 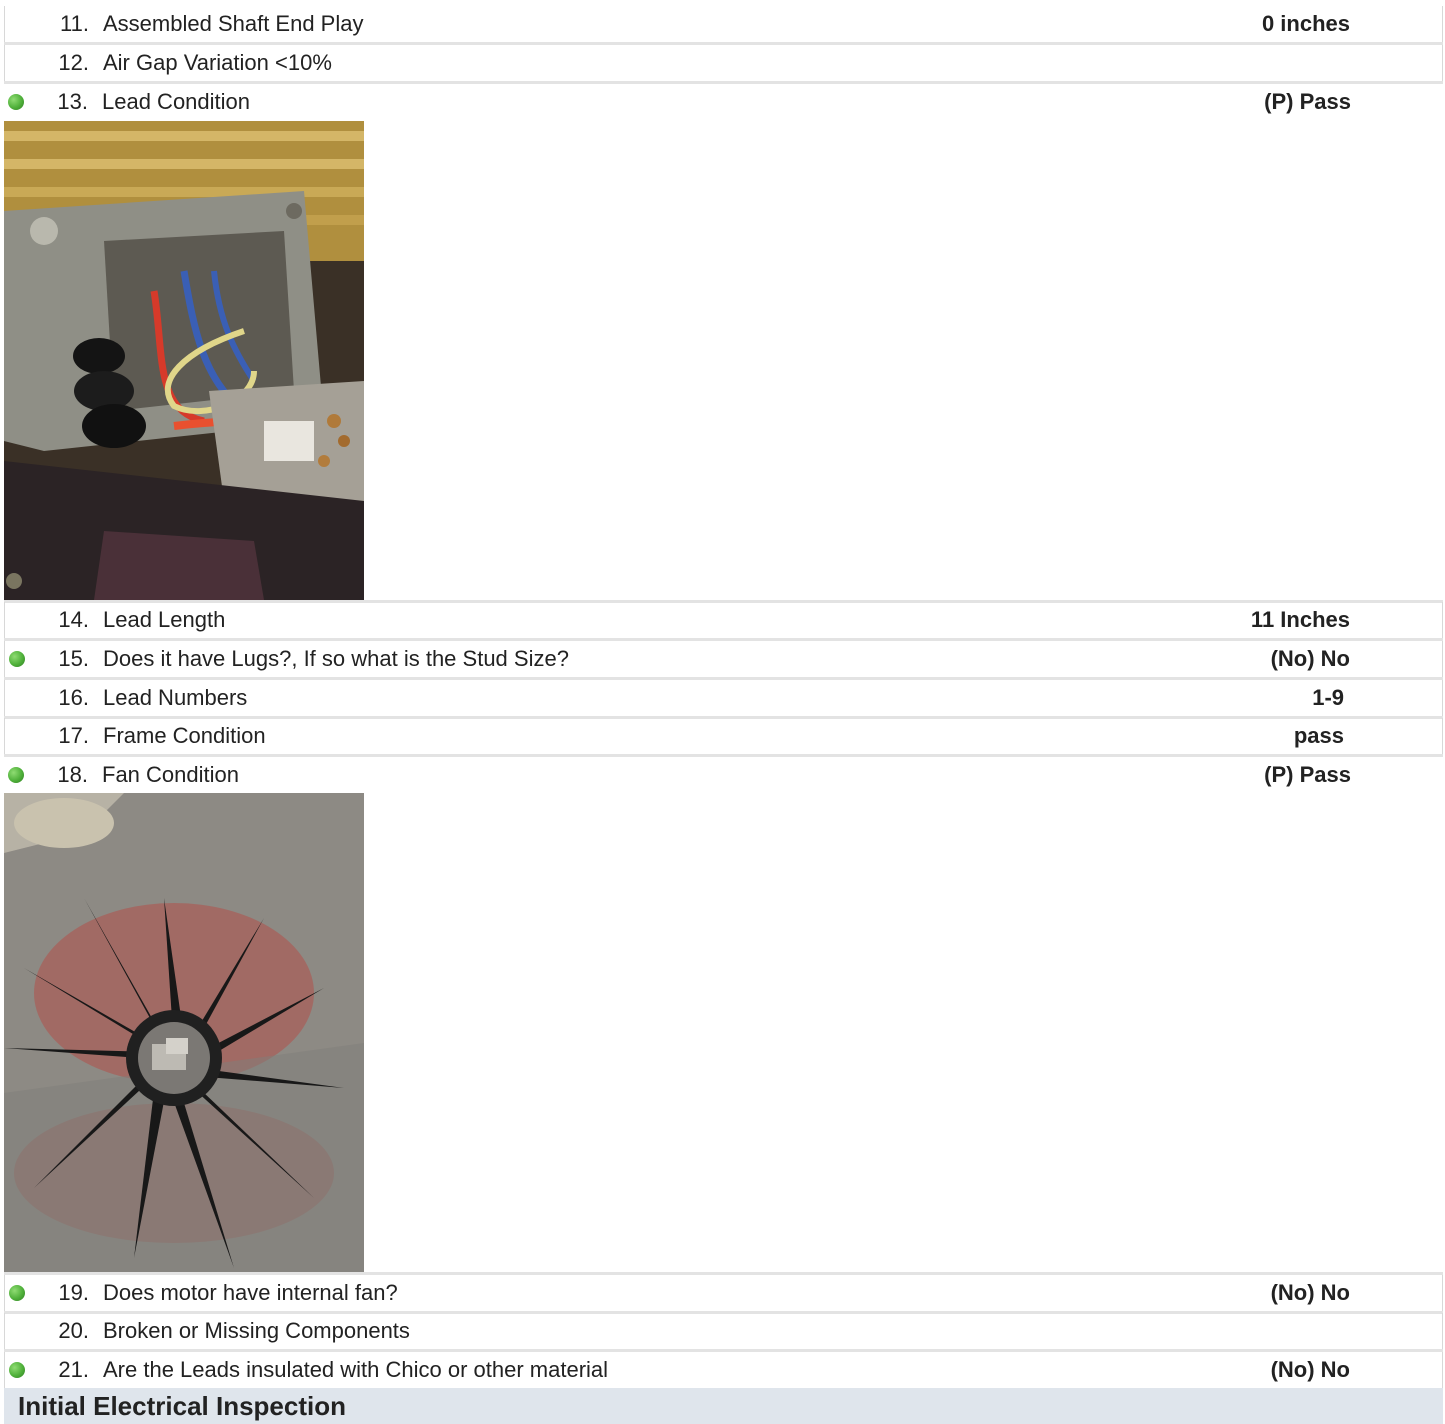 I want to click on inspection-row: 17. Frame Condition pass, so click(x=723, y=736).